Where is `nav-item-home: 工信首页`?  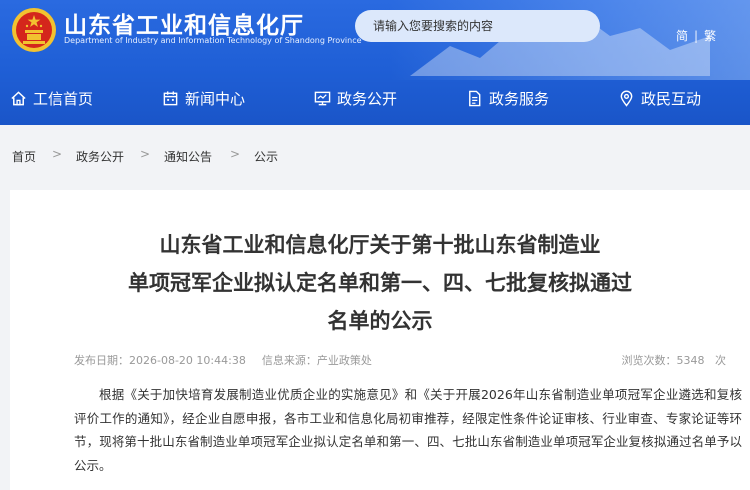
nav-item-home: 工信首页 is located at coordinates (51, 98).